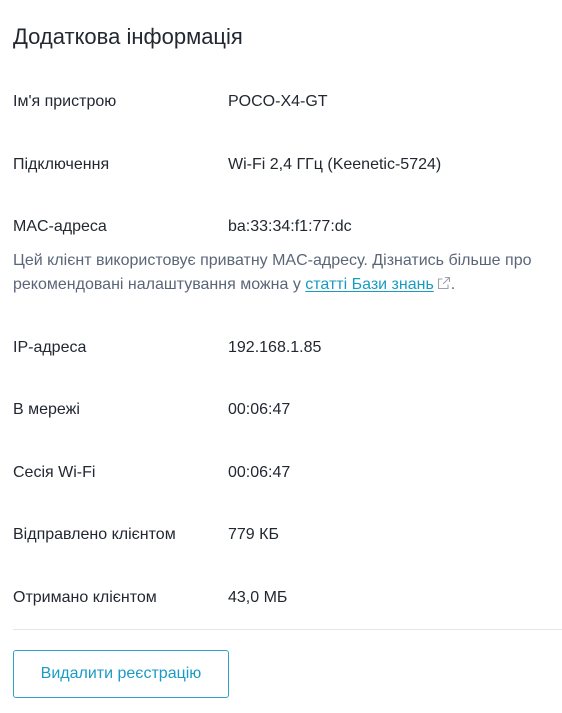 This screenshot has width=562, height=713. What do you see at coordinates (85, 597) in the screenshot?
I see `detail-label: Отримано клієнтом` at bounding box center [85, 597].